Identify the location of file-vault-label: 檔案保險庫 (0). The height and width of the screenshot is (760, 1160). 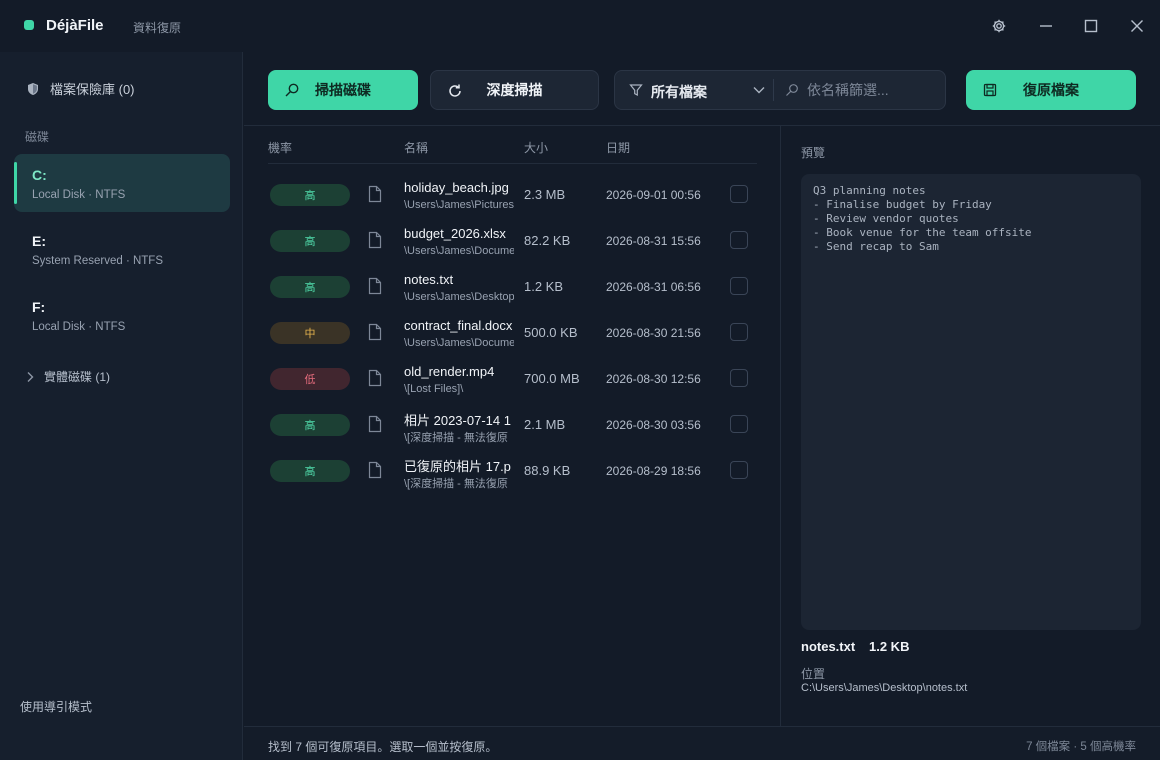
(92, 89).